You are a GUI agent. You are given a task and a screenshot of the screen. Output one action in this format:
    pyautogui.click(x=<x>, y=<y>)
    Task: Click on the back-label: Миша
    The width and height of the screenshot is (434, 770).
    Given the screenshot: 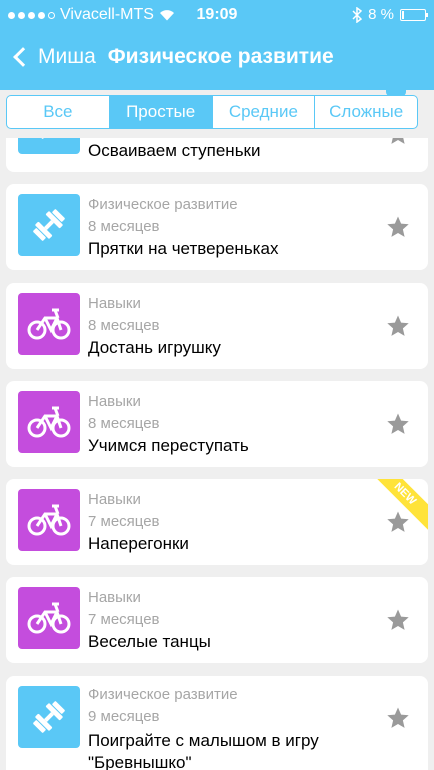 What is the action you would take?
    pyautogui.click(x=67, y=56)
    